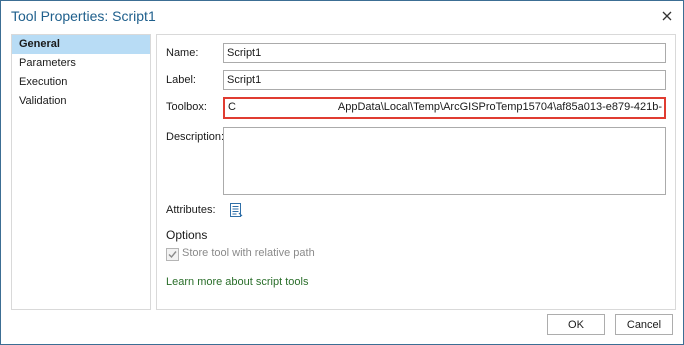 This screenshot has width=684, height=345. What do you see at coordinates (83, 16) in the screenshot?
I see `dialog-title: Tool Properties: Script1` at bounding box center [83, 16].